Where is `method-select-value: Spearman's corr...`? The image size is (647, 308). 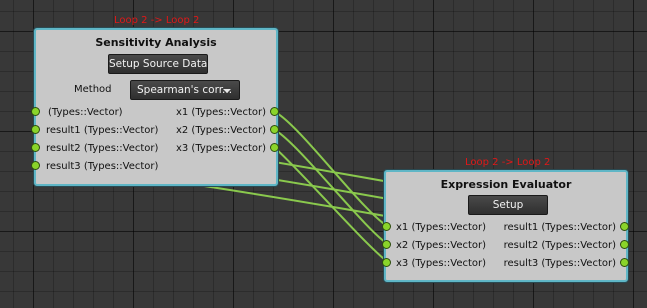
method-select-value: Spearman's corr... is located at coordinates (185, 90).